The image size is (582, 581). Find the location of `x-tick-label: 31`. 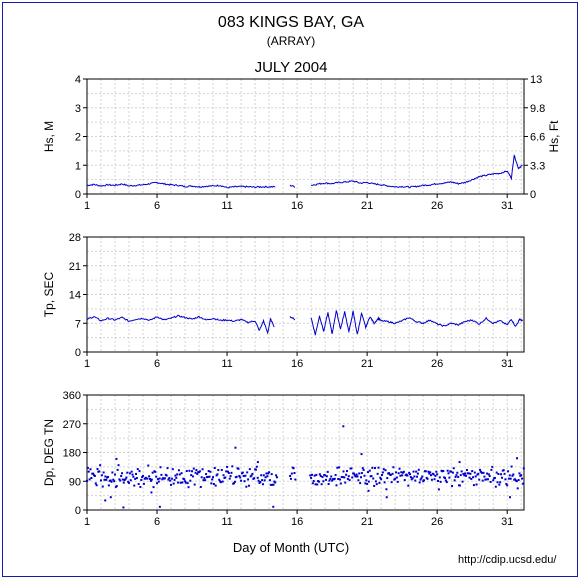

x-tick-label: 31 is located at coordinates (507, 522).